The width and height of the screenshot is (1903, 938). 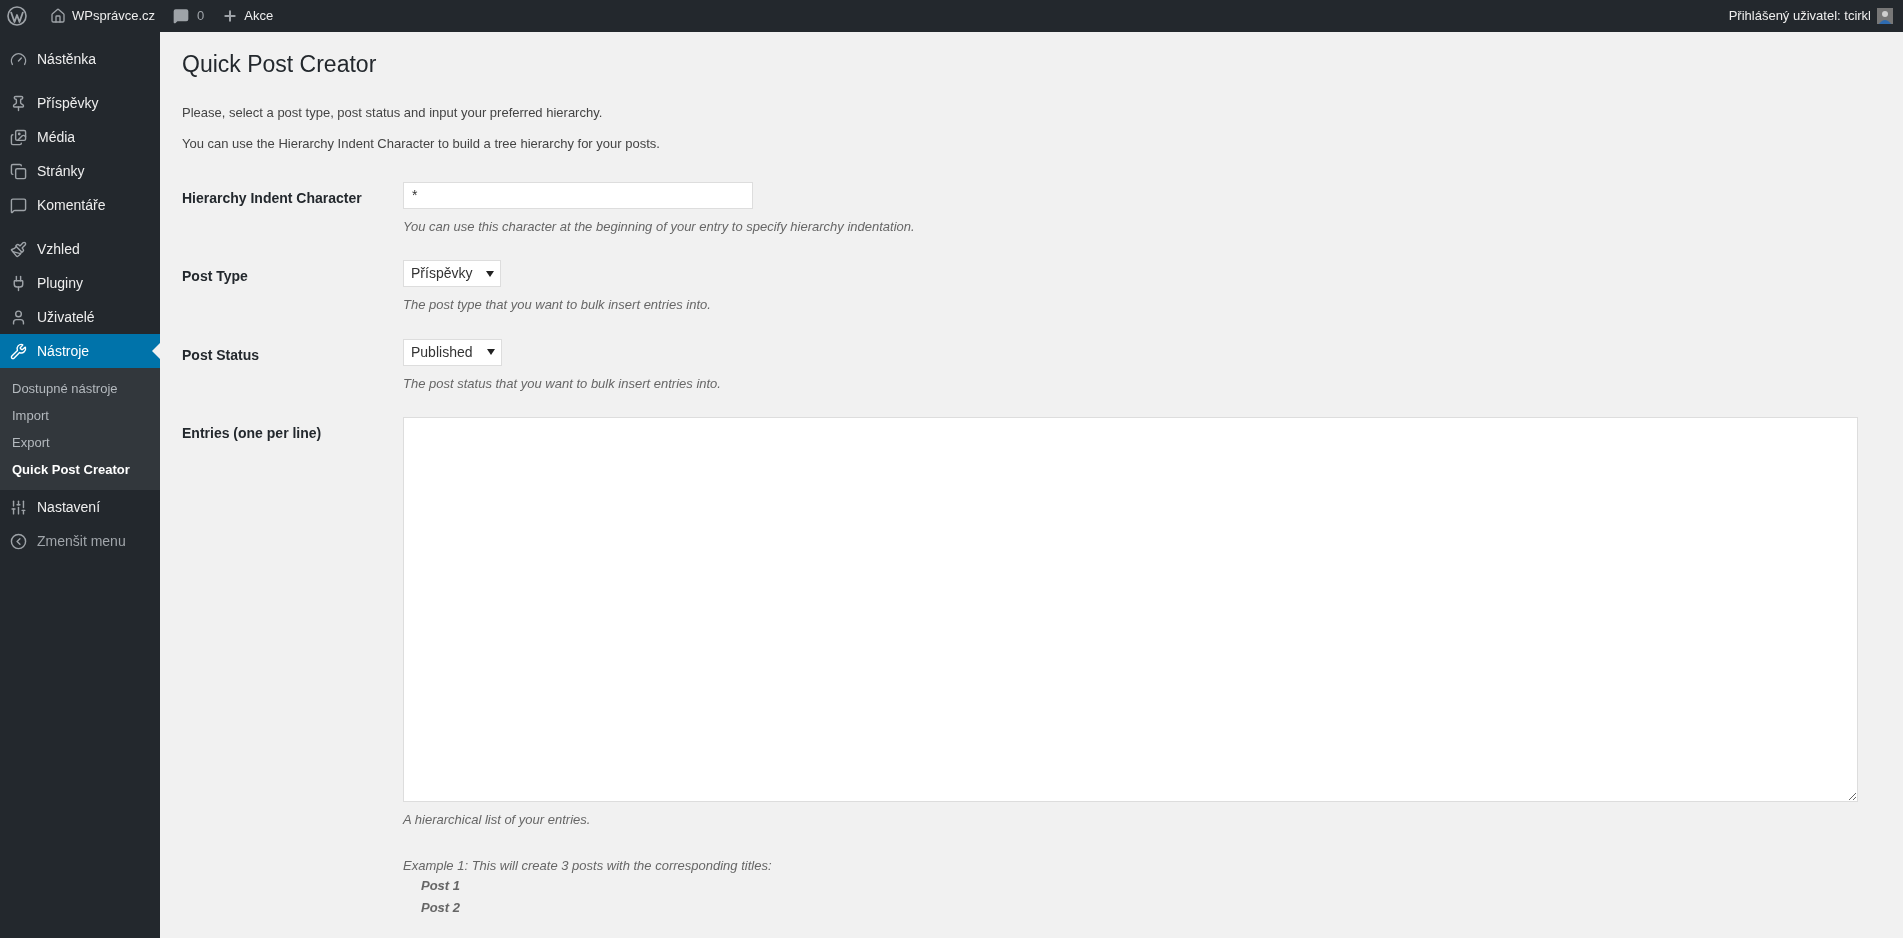 I want to click on sidebar-item: Vzhled, so click(x=80, y=249).